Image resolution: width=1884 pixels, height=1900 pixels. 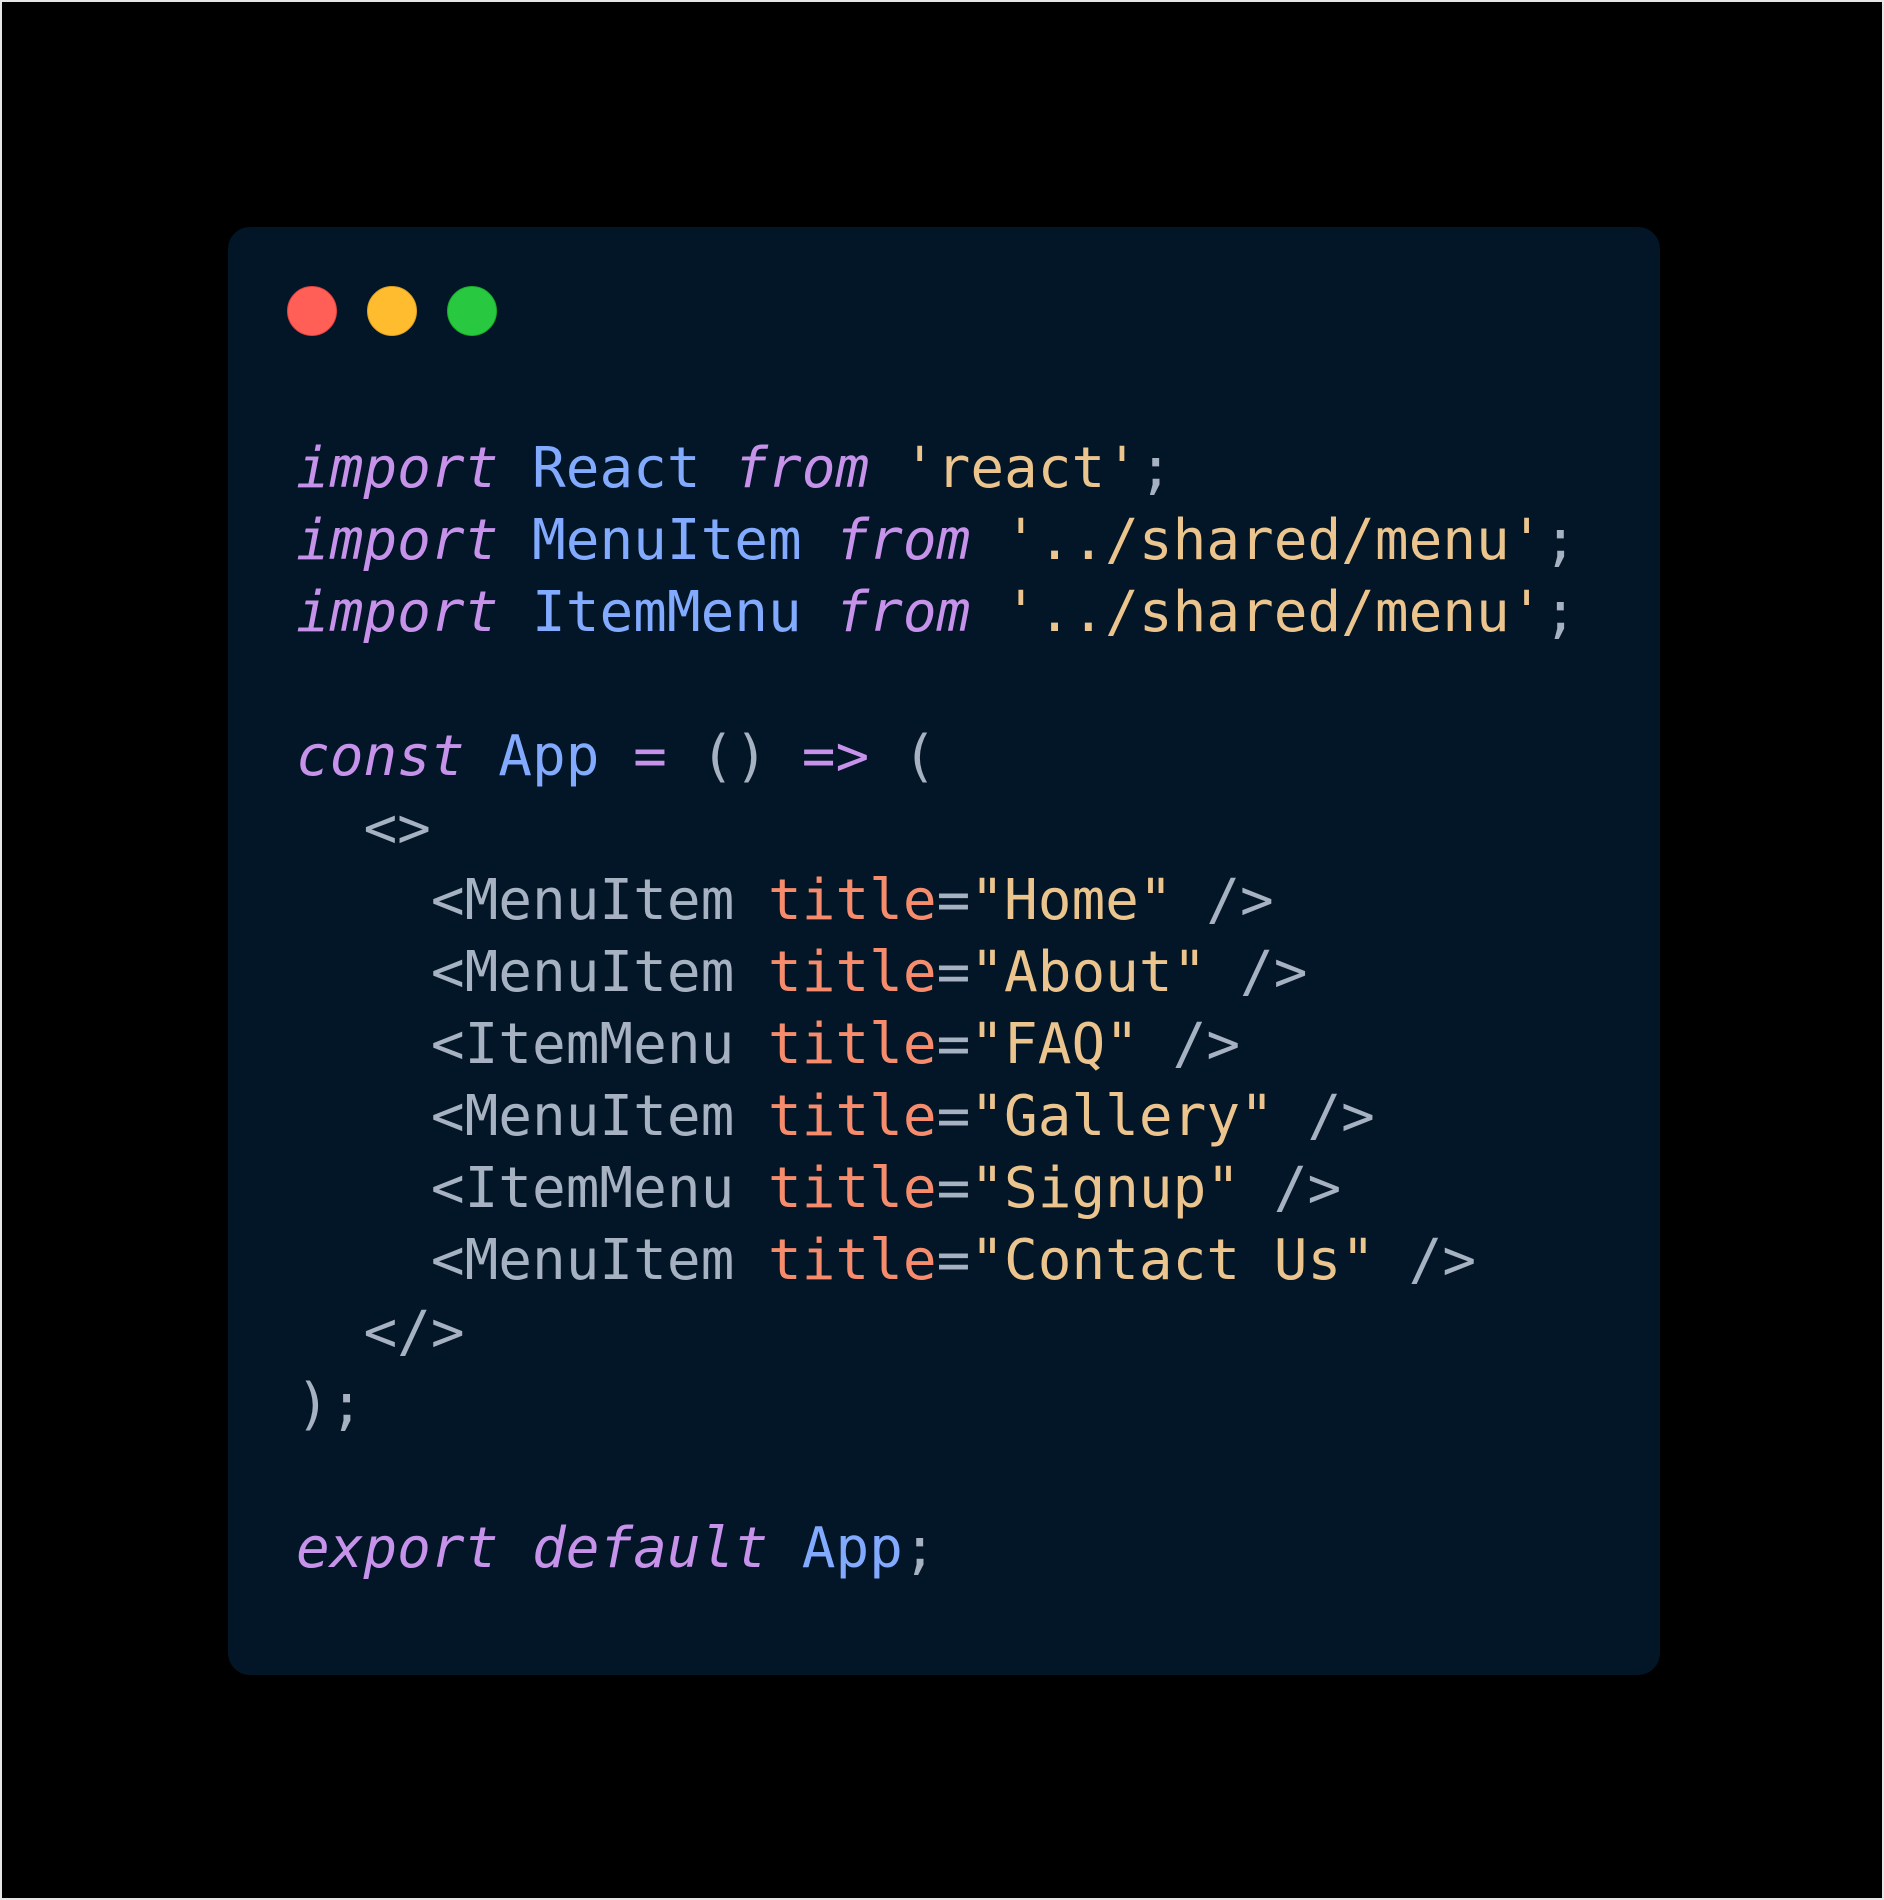 I want to click on code-line-15-blank, so click(x=936, y=1477).